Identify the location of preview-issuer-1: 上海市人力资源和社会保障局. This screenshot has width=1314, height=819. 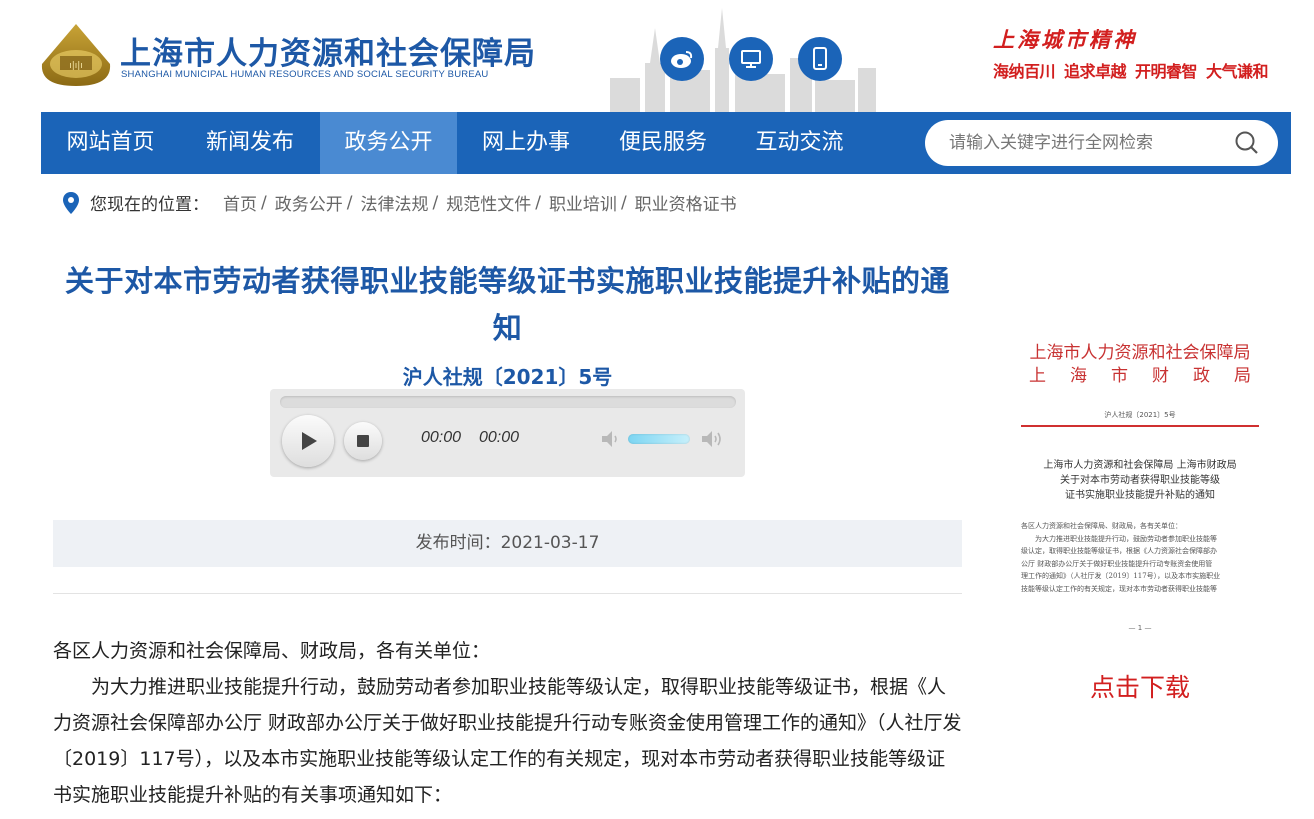
(1140, 353).